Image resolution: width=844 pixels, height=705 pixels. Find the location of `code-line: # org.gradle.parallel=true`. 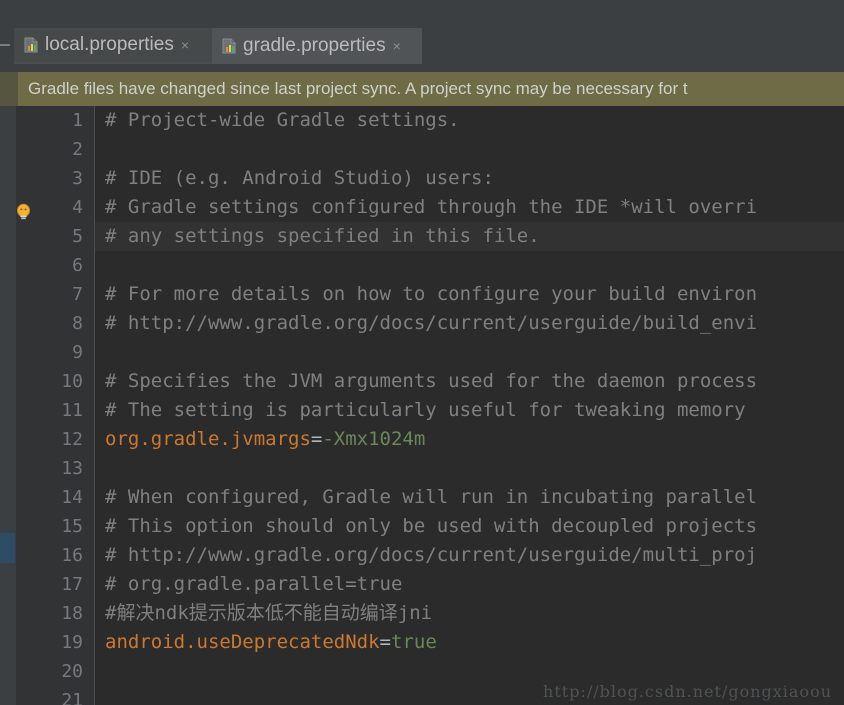

code-line: # org.gradle.parallel=true is located at coordinates (253, 584).